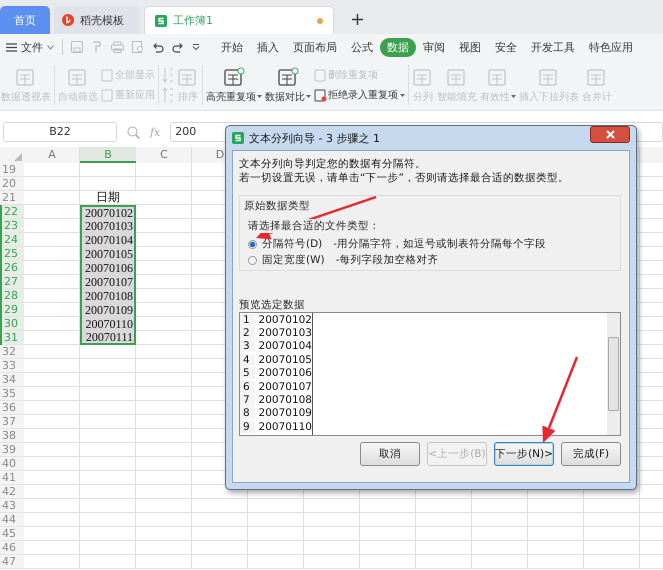 The height and width of the screenshot is (570, 663). I want to click on table-cell: 20070106, so click(108, 268).